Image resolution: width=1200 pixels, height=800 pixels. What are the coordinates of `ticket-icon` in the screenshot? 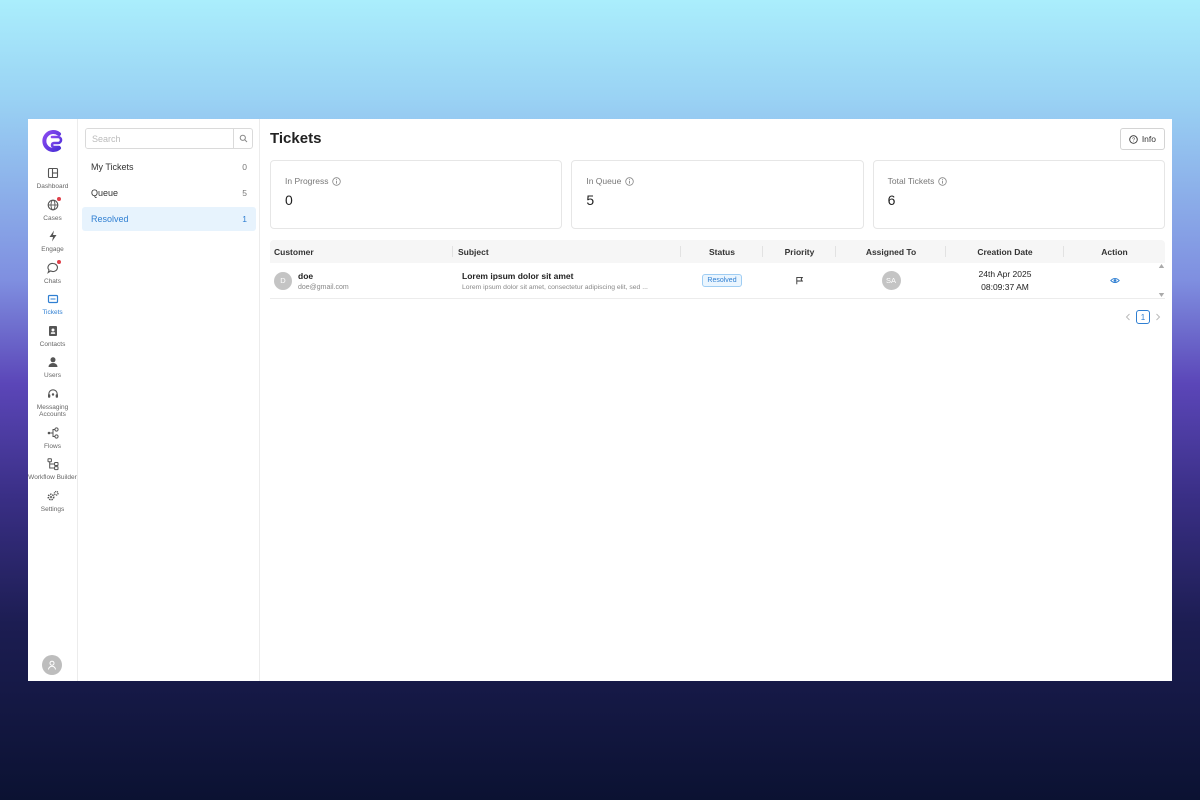 It's located at (53, 299).